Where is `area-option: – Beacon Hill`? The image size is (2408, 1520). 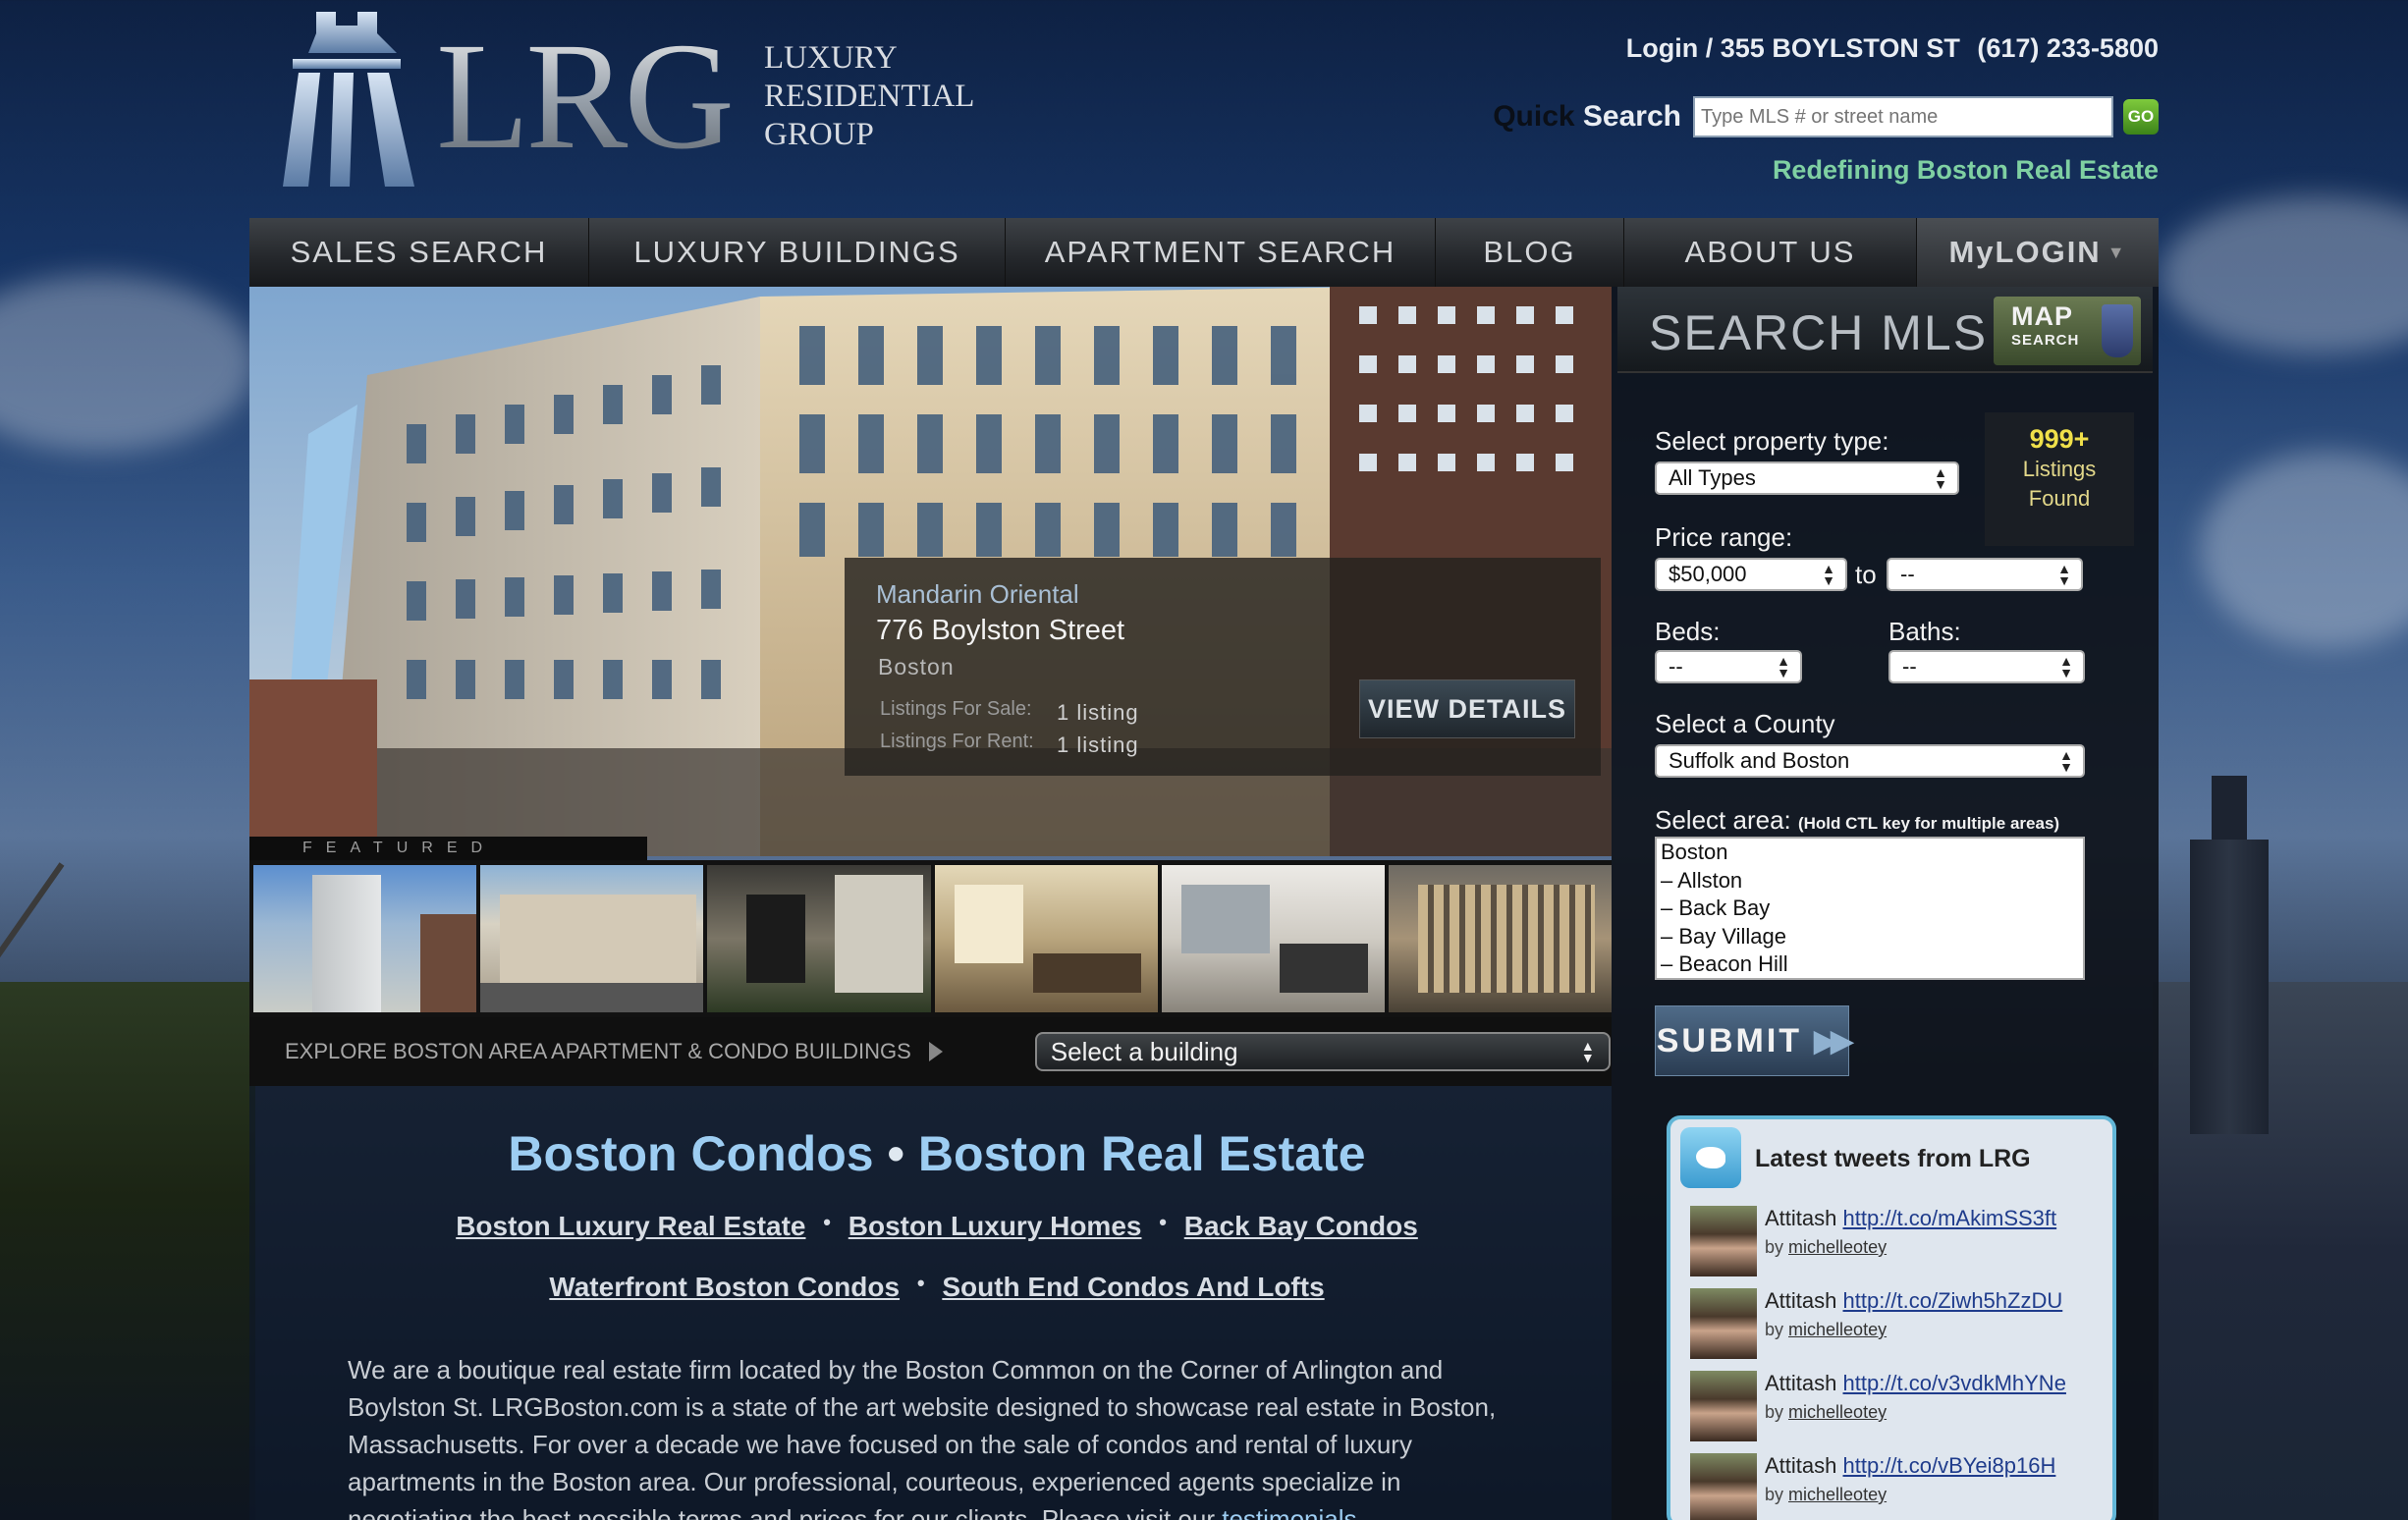 area-option: – Beacon Hill is located at coordinates (1872, 964).